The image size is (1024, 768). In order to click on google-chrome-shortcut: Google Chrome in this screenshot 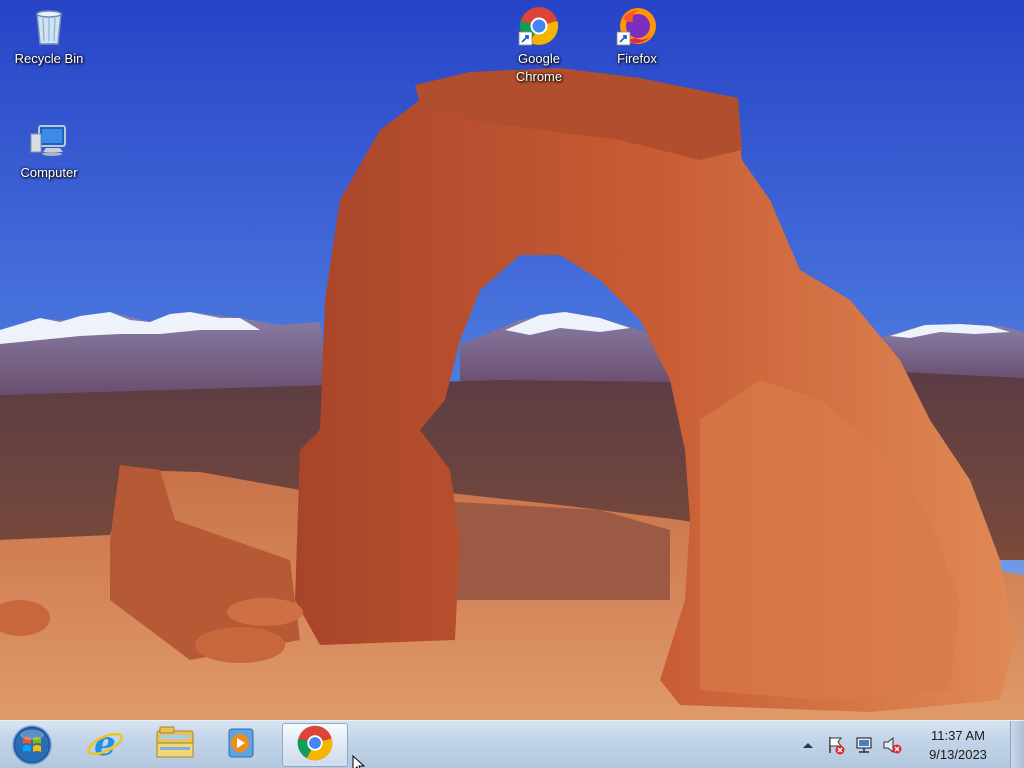, I will do `click(539, 45)`.